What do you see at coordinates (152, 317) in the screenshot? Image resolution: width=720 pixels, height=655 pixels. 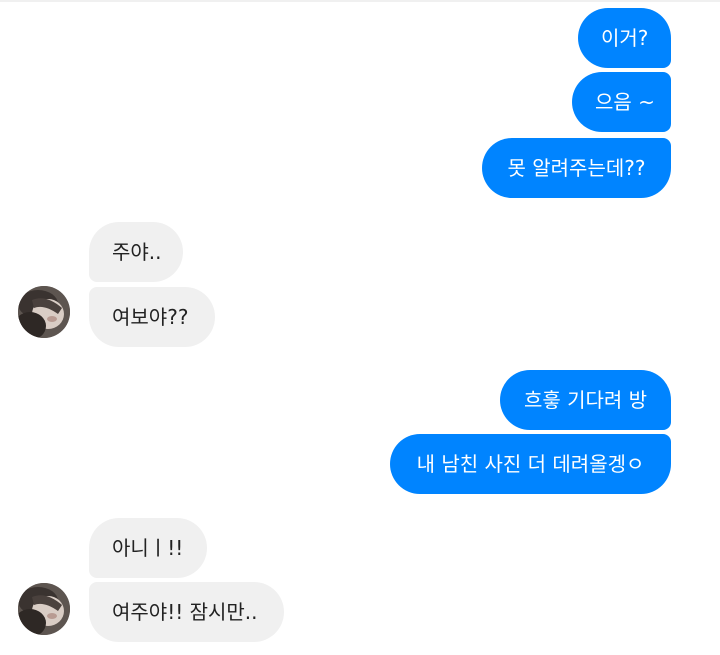 I see `message-bubble-incoming: 여보야??` at bounding box center [152, 317].